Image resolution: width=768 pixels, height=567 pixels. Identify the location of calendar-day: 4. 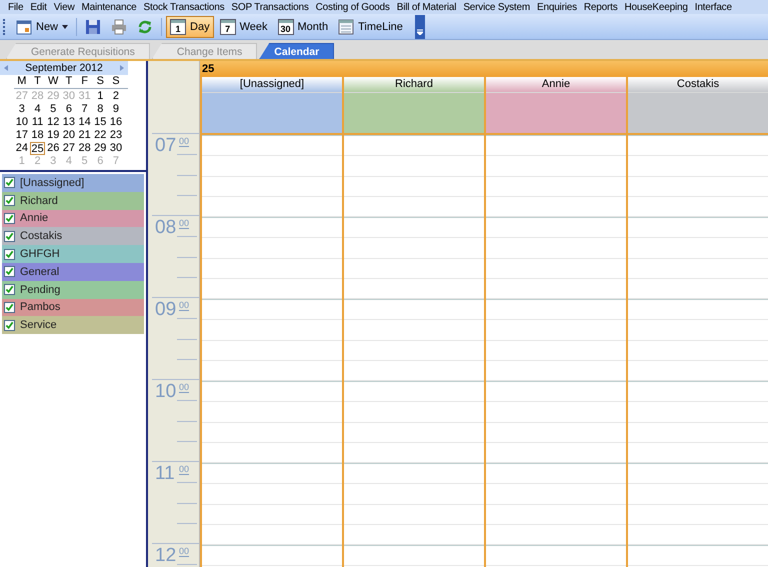
(38, 109).